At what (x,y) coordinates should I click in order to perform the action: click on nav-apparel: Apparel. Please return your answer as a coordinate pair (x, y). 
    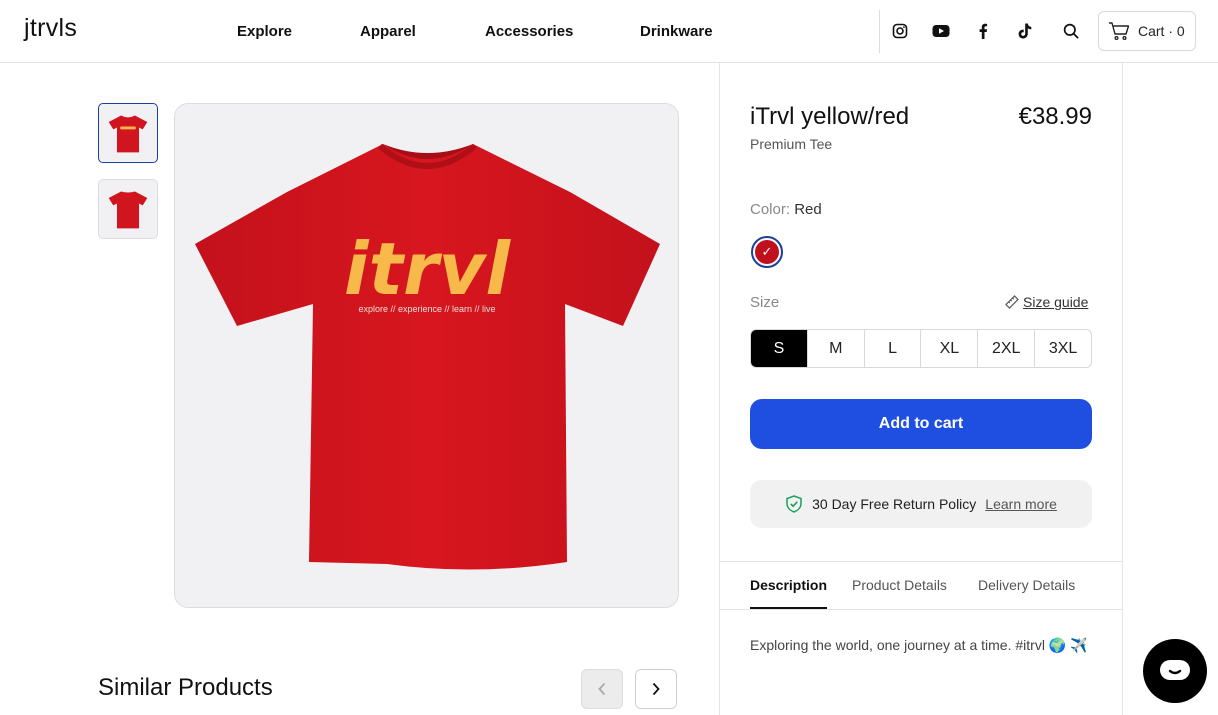
    Looking at the image, I should click on (388, 31).